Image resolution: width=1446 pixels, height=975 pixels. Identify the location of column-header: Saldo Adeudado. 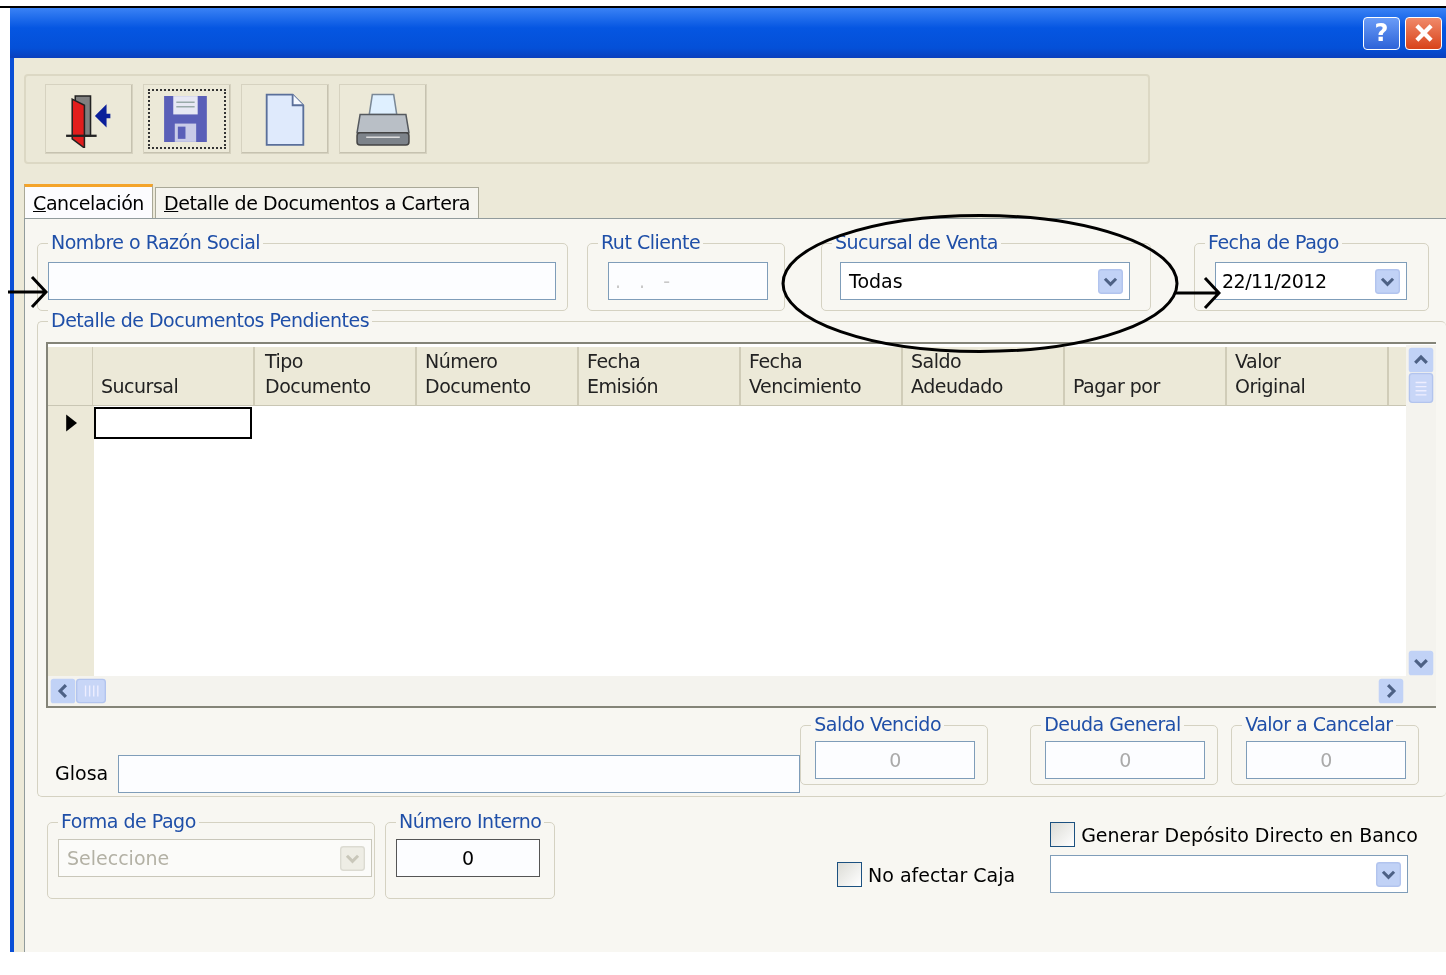
(984, 376).